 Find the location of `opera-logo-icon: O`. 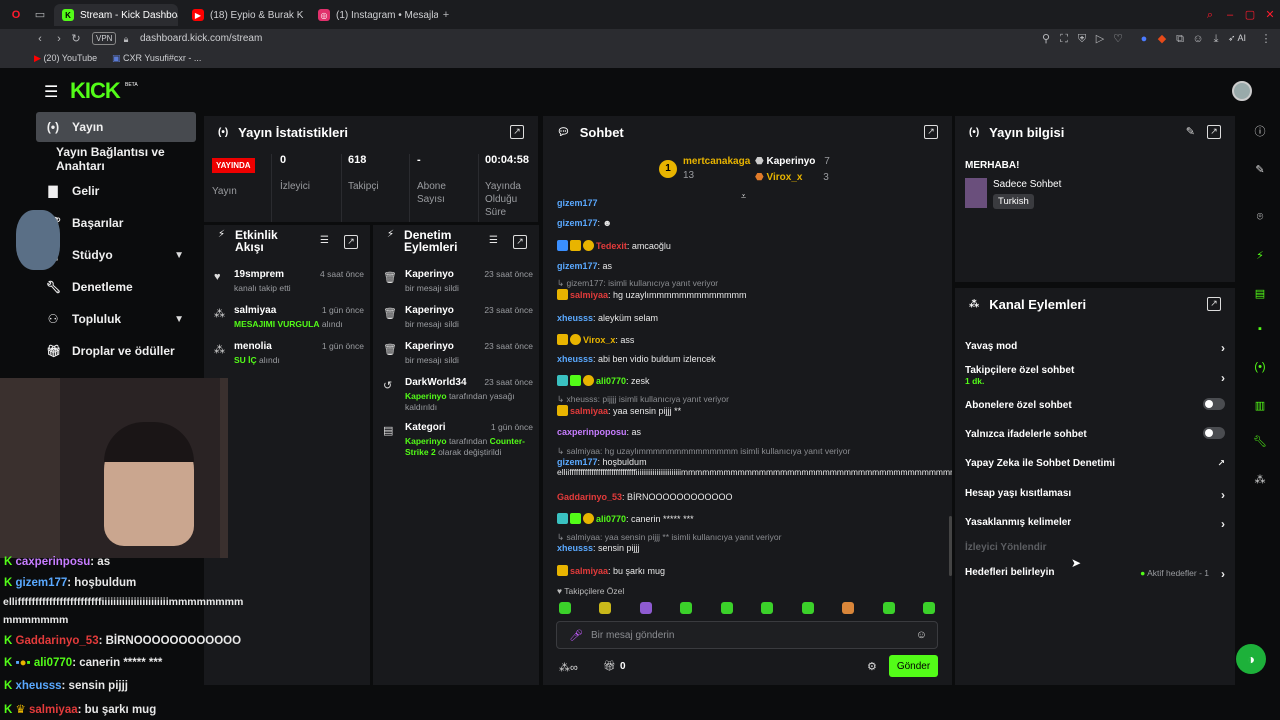

opera-logo-icon: O is located at coordinates (16, 15).